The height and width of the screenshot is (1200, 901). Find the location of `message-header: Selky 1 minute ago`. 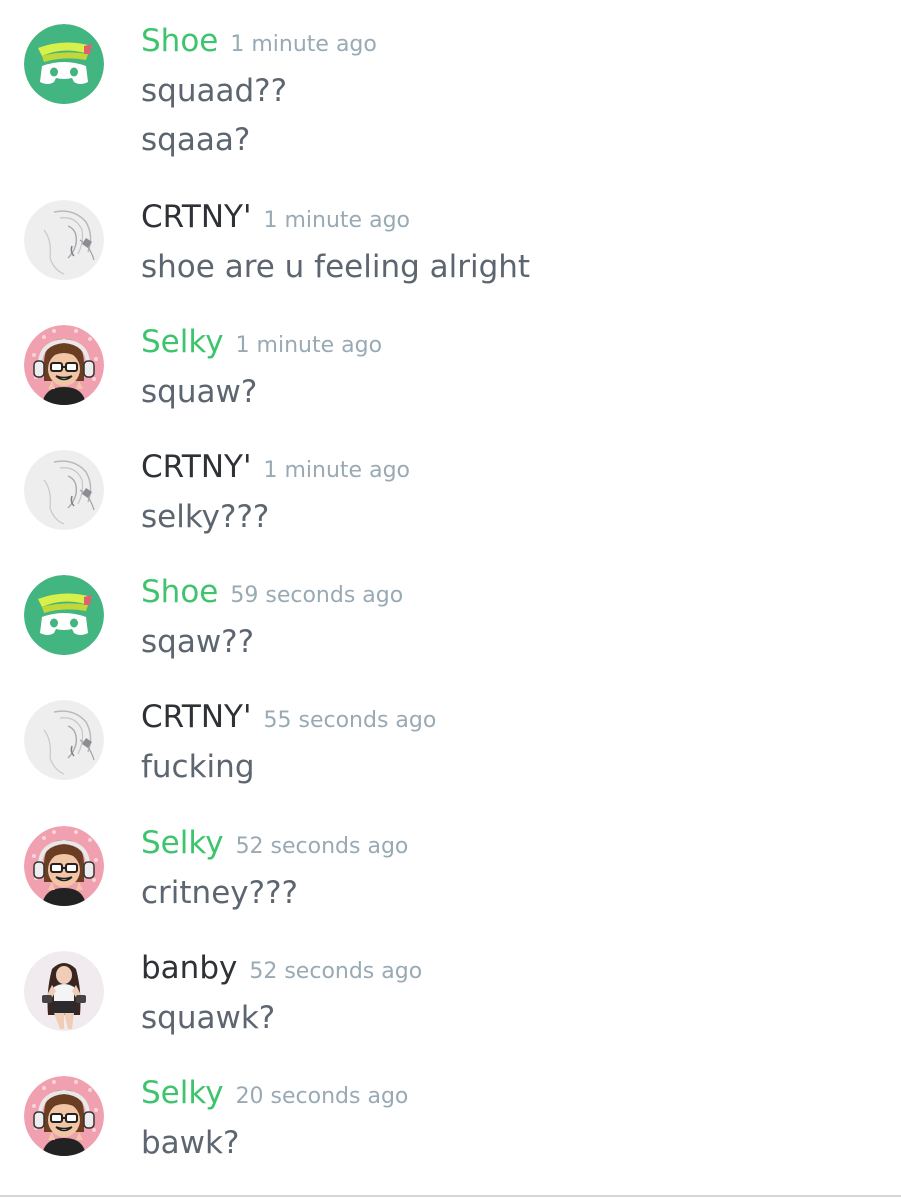

message-header: Selky 1 minute ago is located at coordinates (261, 342).